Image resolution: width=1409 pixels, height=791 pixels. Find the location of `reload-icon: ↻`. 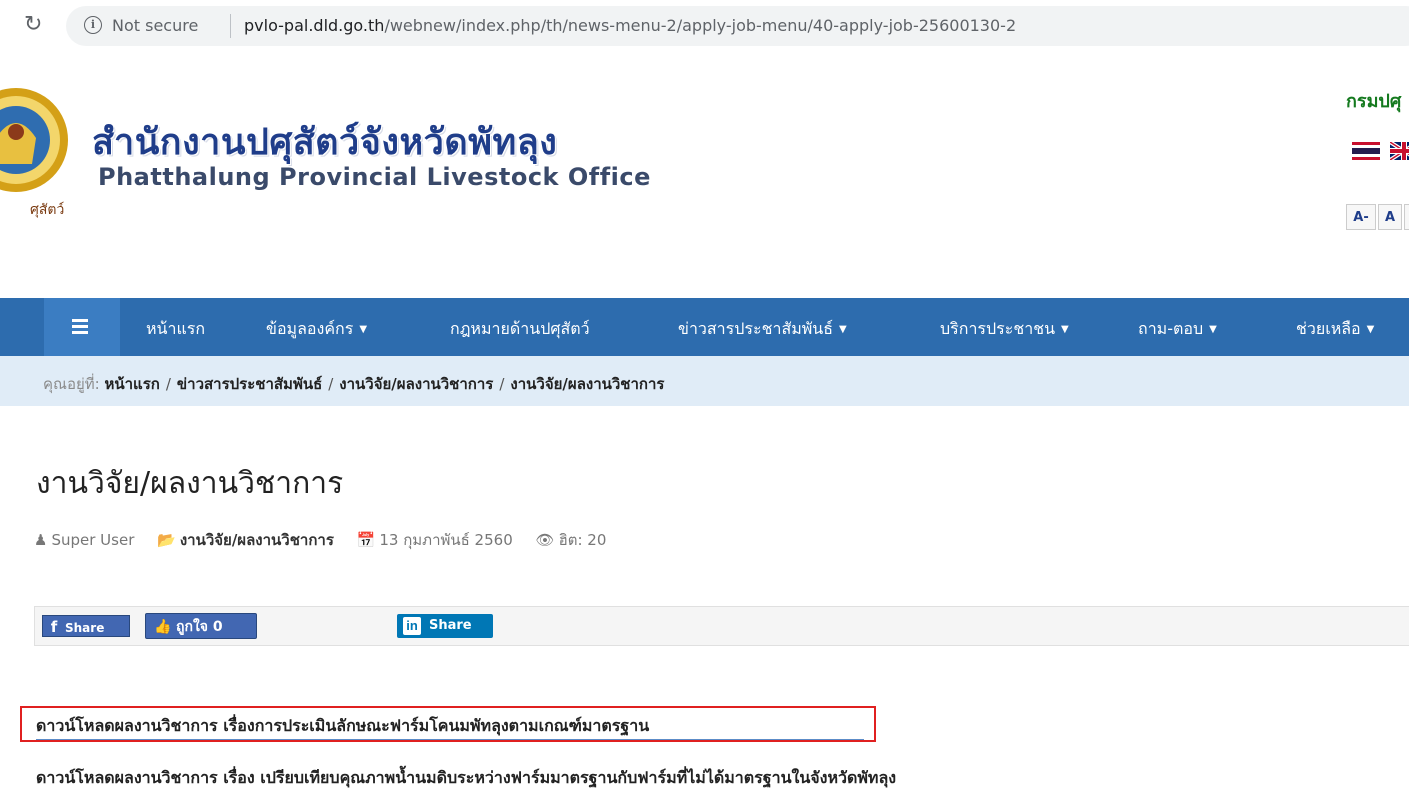

reload-icon: ↻ is located at coordinates (33, 25).